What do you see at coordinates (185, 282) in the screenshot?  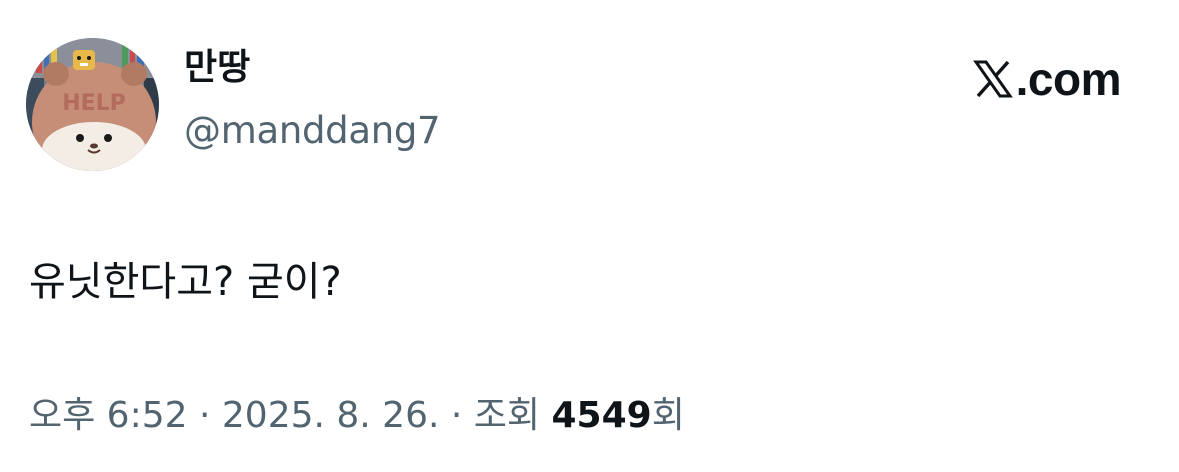 I see `tweet-text: 유닛한다고? 굳이?` at bounding box center [185, 282].